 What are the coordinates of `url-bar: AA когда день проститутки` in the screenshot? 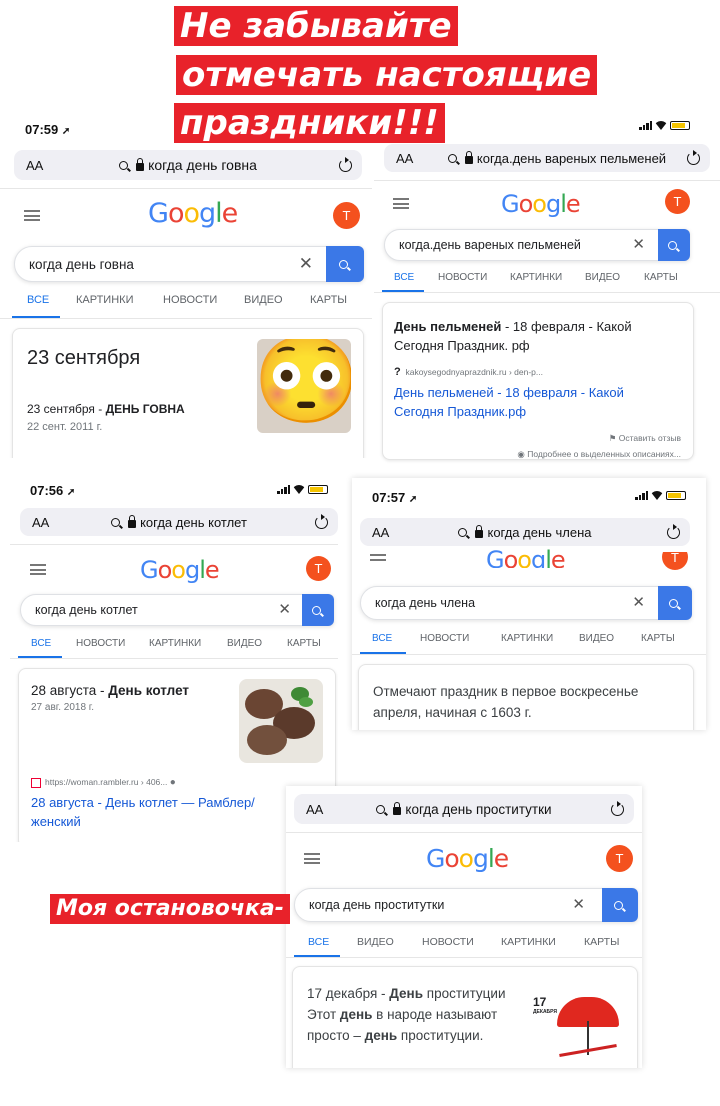 It's located at (464, 809).